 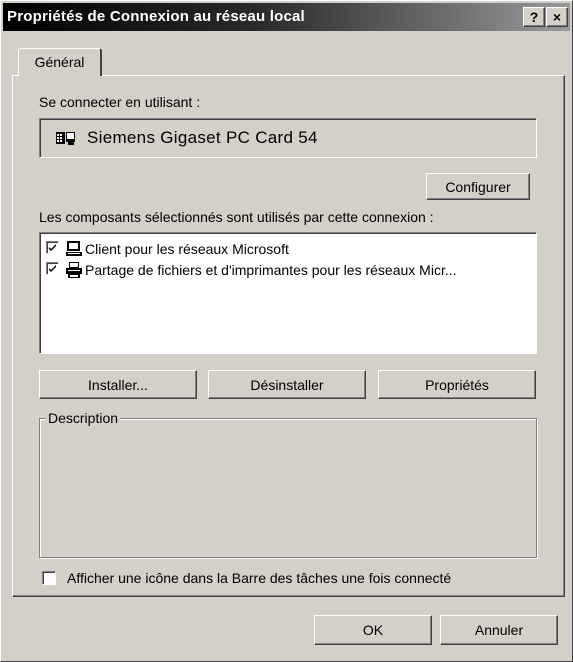 What do you see at coordinates (287, 384) in the screenshot?
I see `uninstall-button: Désinstaller` at bounding box center [287, 384].